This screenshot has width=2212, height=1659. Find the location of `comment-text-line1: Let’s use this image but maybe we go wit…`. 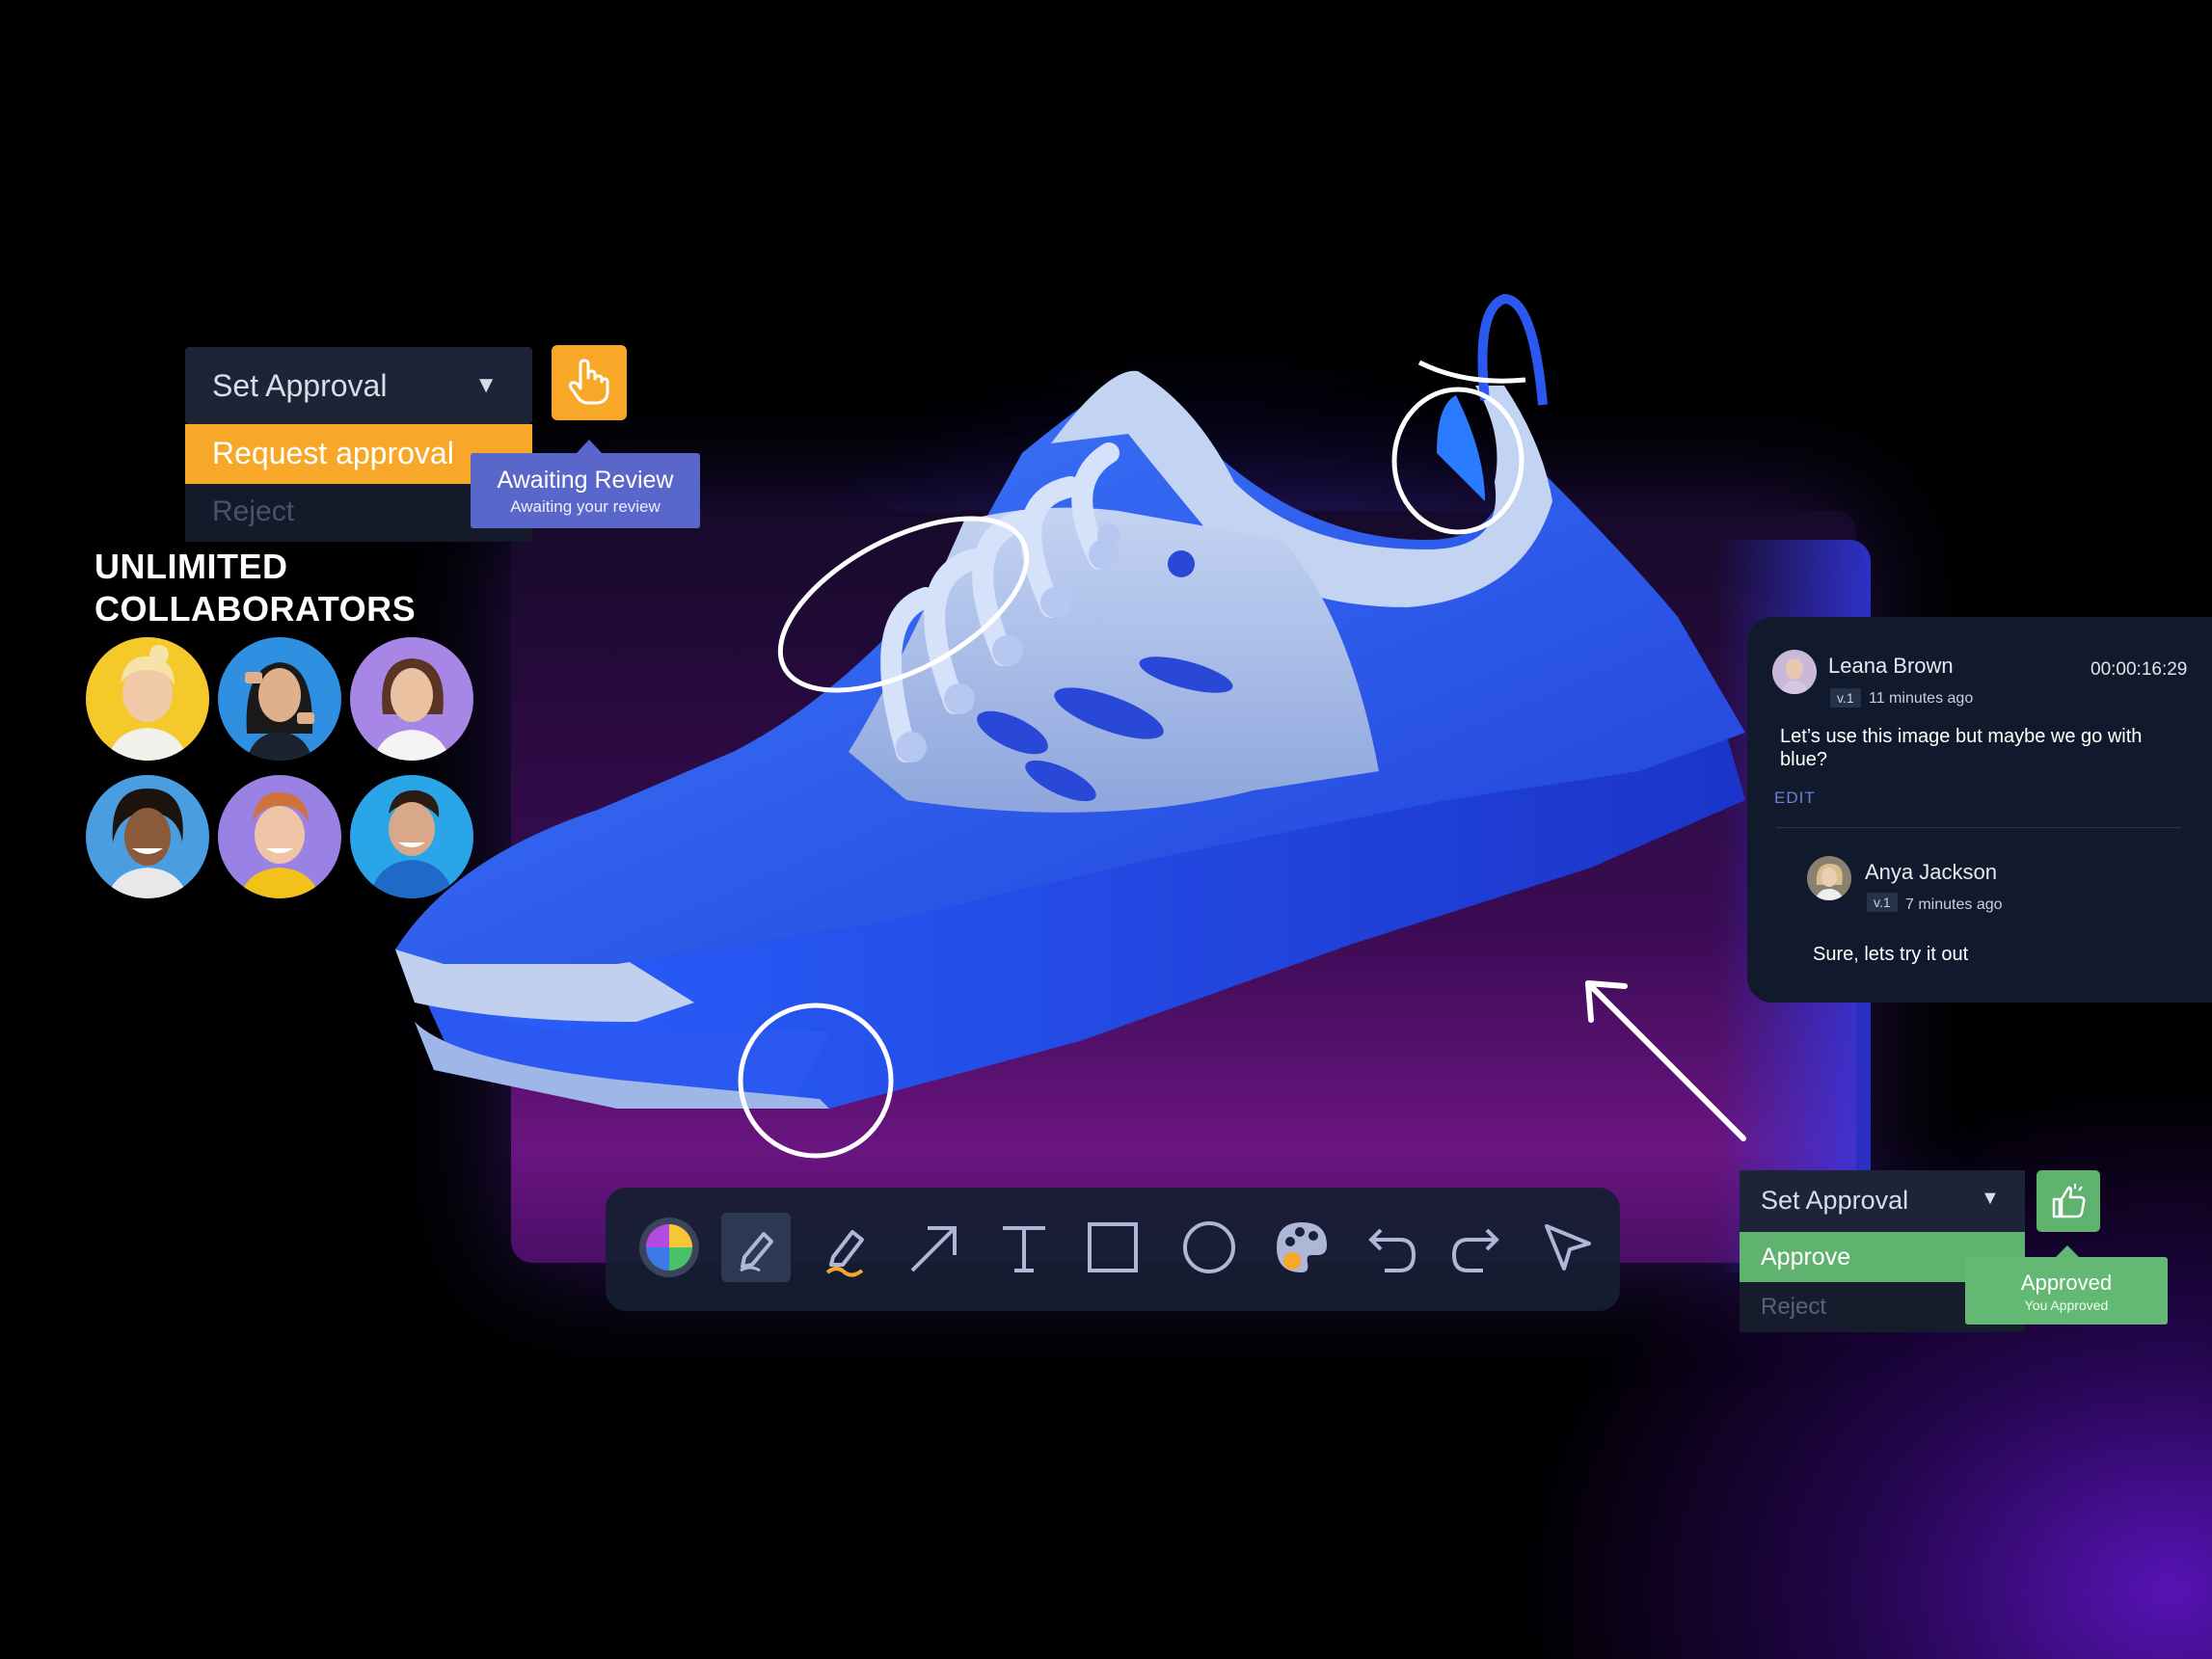

comment-text-line1: Let’s use this image but maybe we go wit… is located at coordinates (1961, 736).